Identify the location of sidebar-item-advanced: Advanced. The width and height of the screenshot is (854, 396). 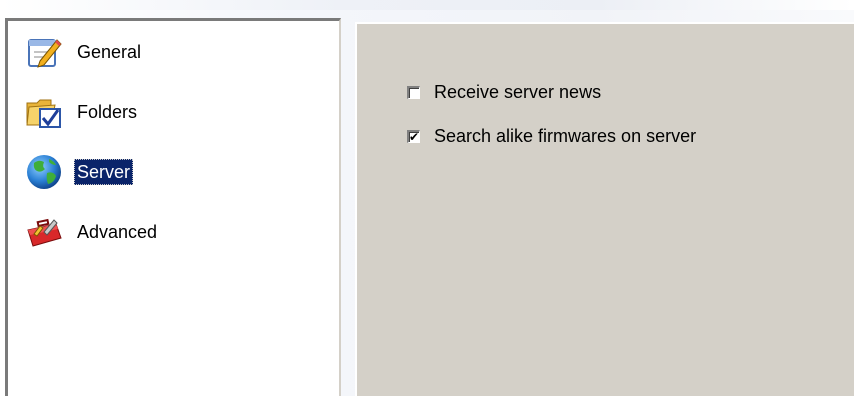
(91, 232).